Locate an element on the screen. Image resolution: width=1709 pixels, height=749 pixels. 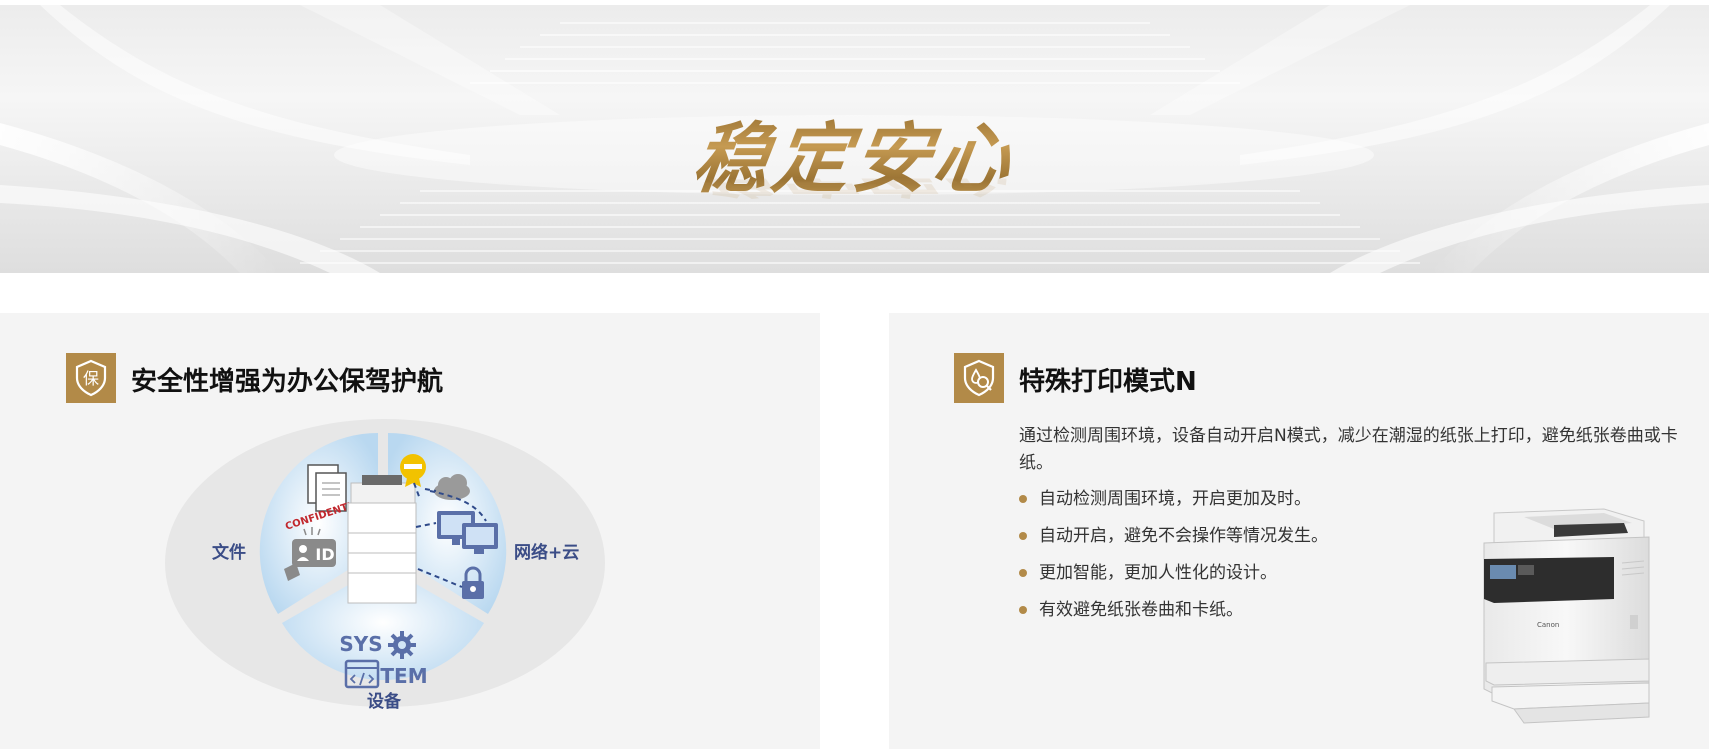
security-title: 安全性增强为办公保驾护航 is located at coordinates (287, 382).